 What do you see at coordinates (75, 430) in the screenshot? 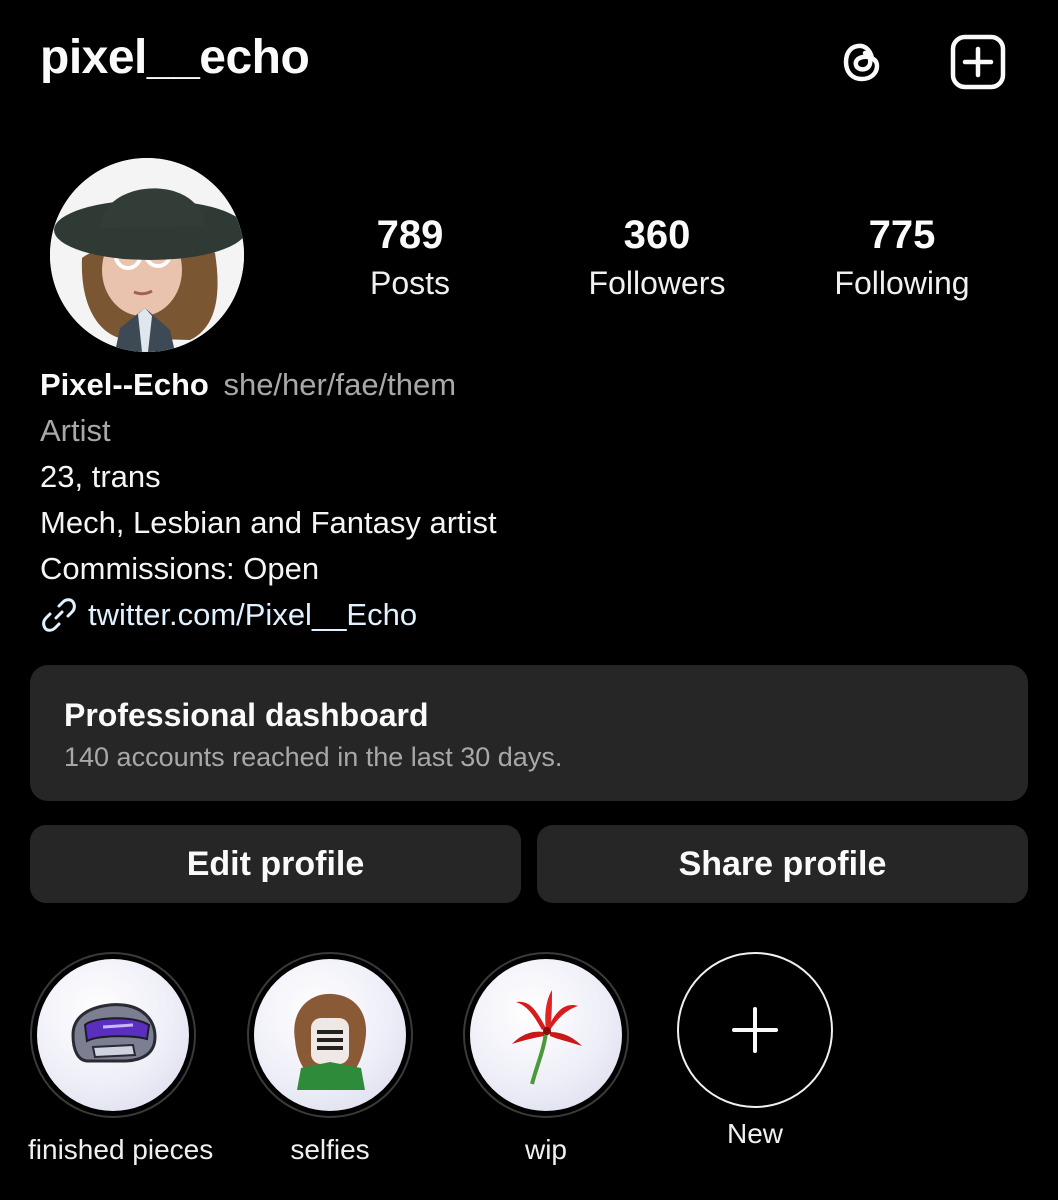
I see `bio-category: Artist` at bounding box center [75, 430].